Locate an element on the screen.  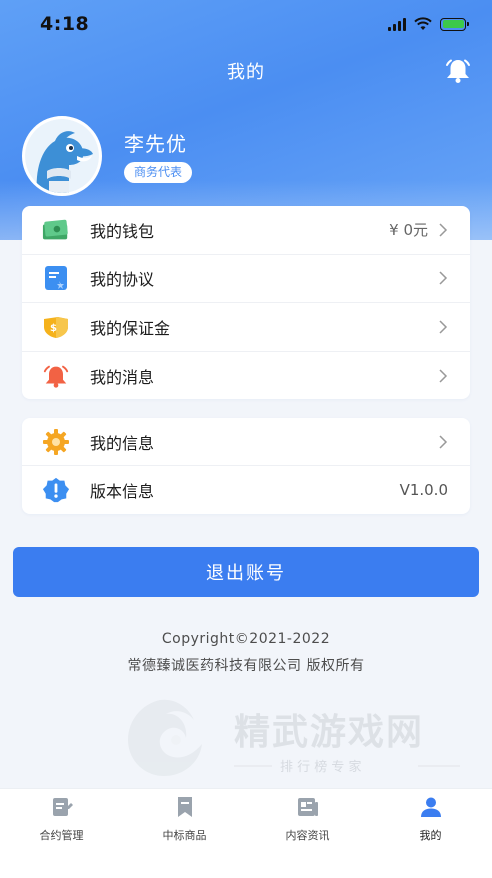
tab-label: 我的 is located at coordinates (430, 835).